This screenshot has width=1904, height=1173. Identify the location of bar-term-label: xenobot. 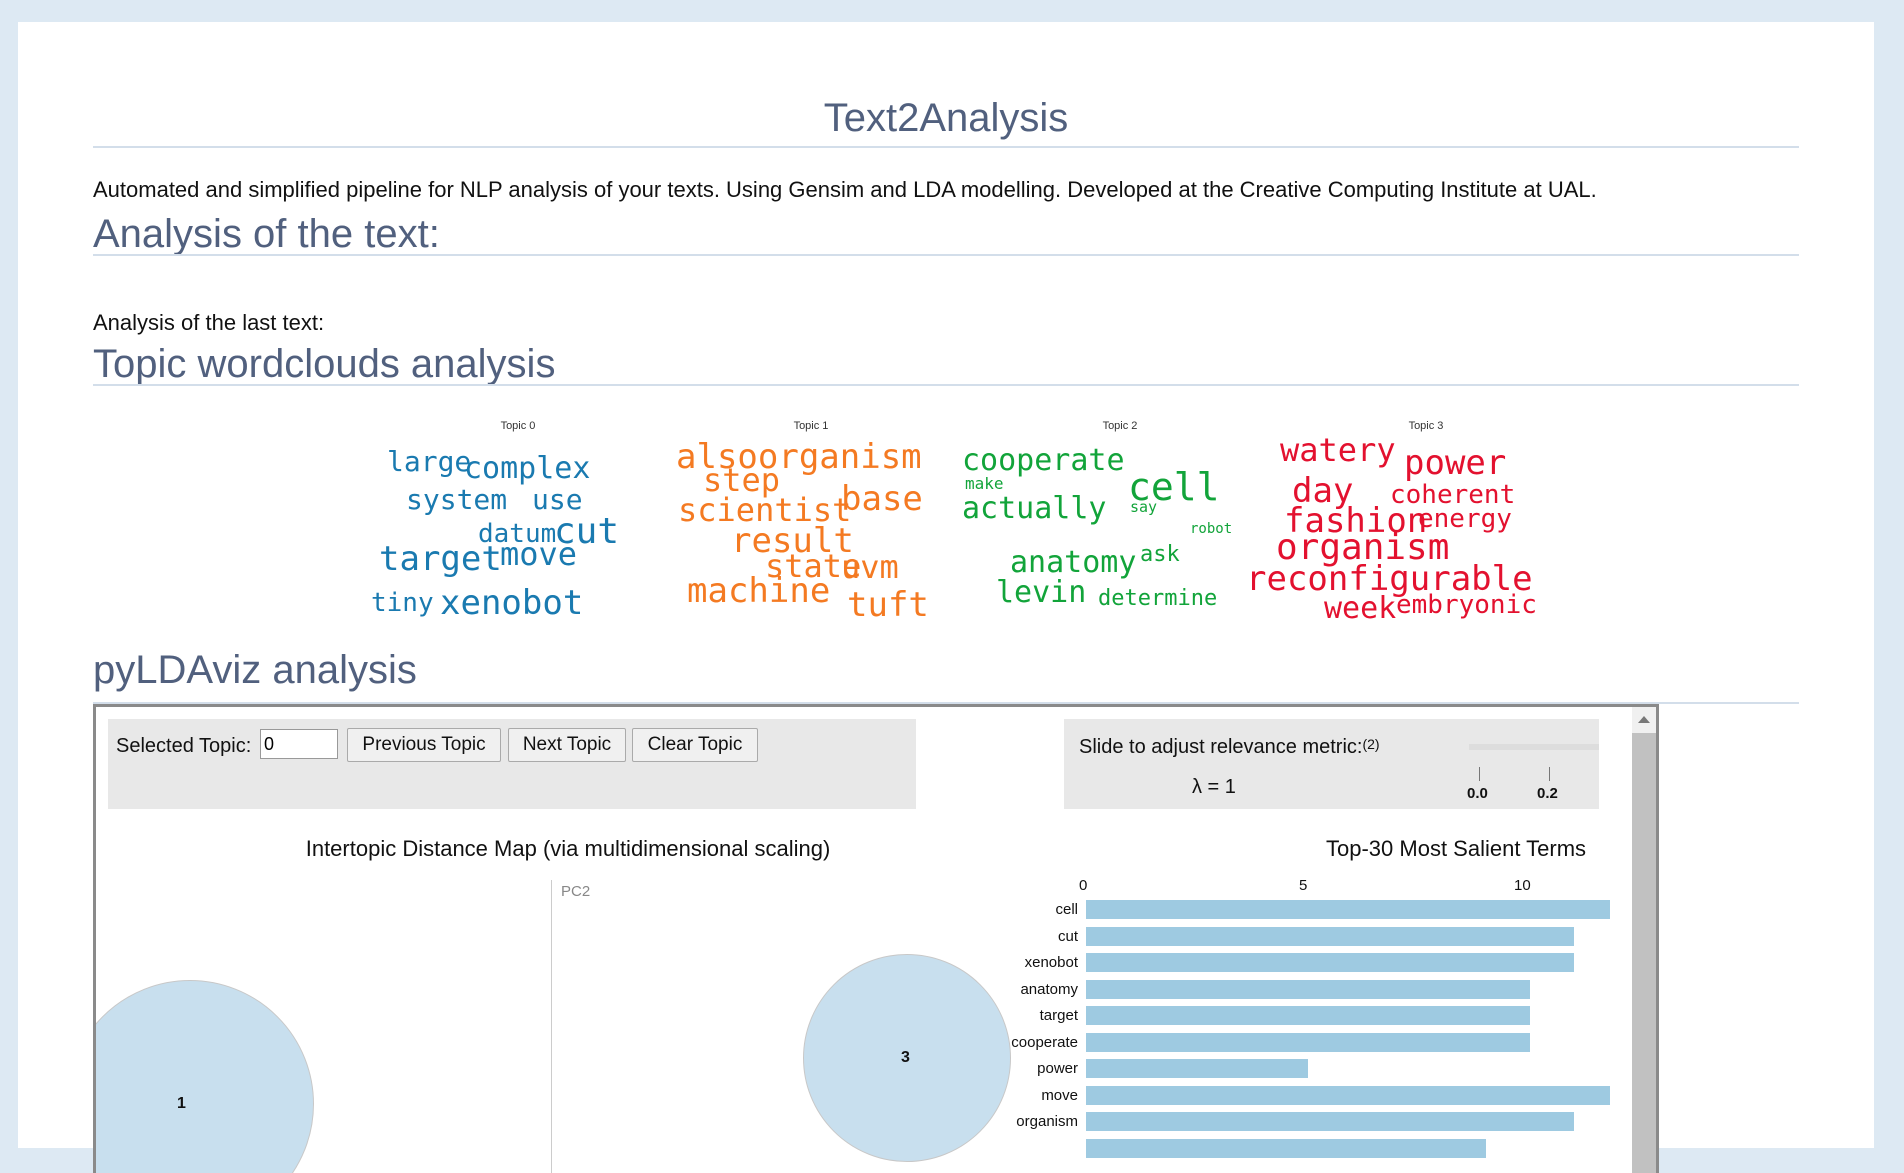
(1018, 962).